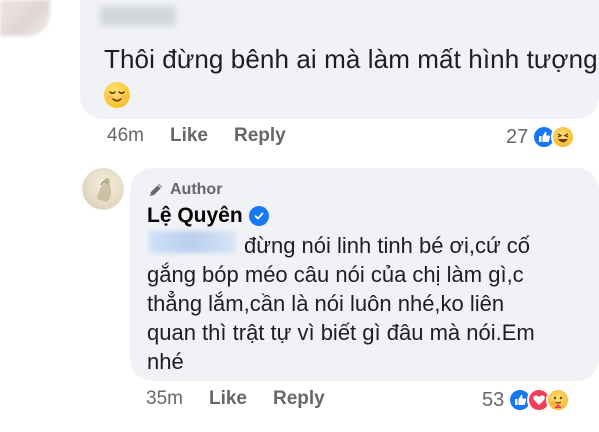 This screenshot has width=599, height=432. Describe the element at coordinates (248, 399) in the screenshot. I see `reply-meta: 35m Like Reply` at that location.